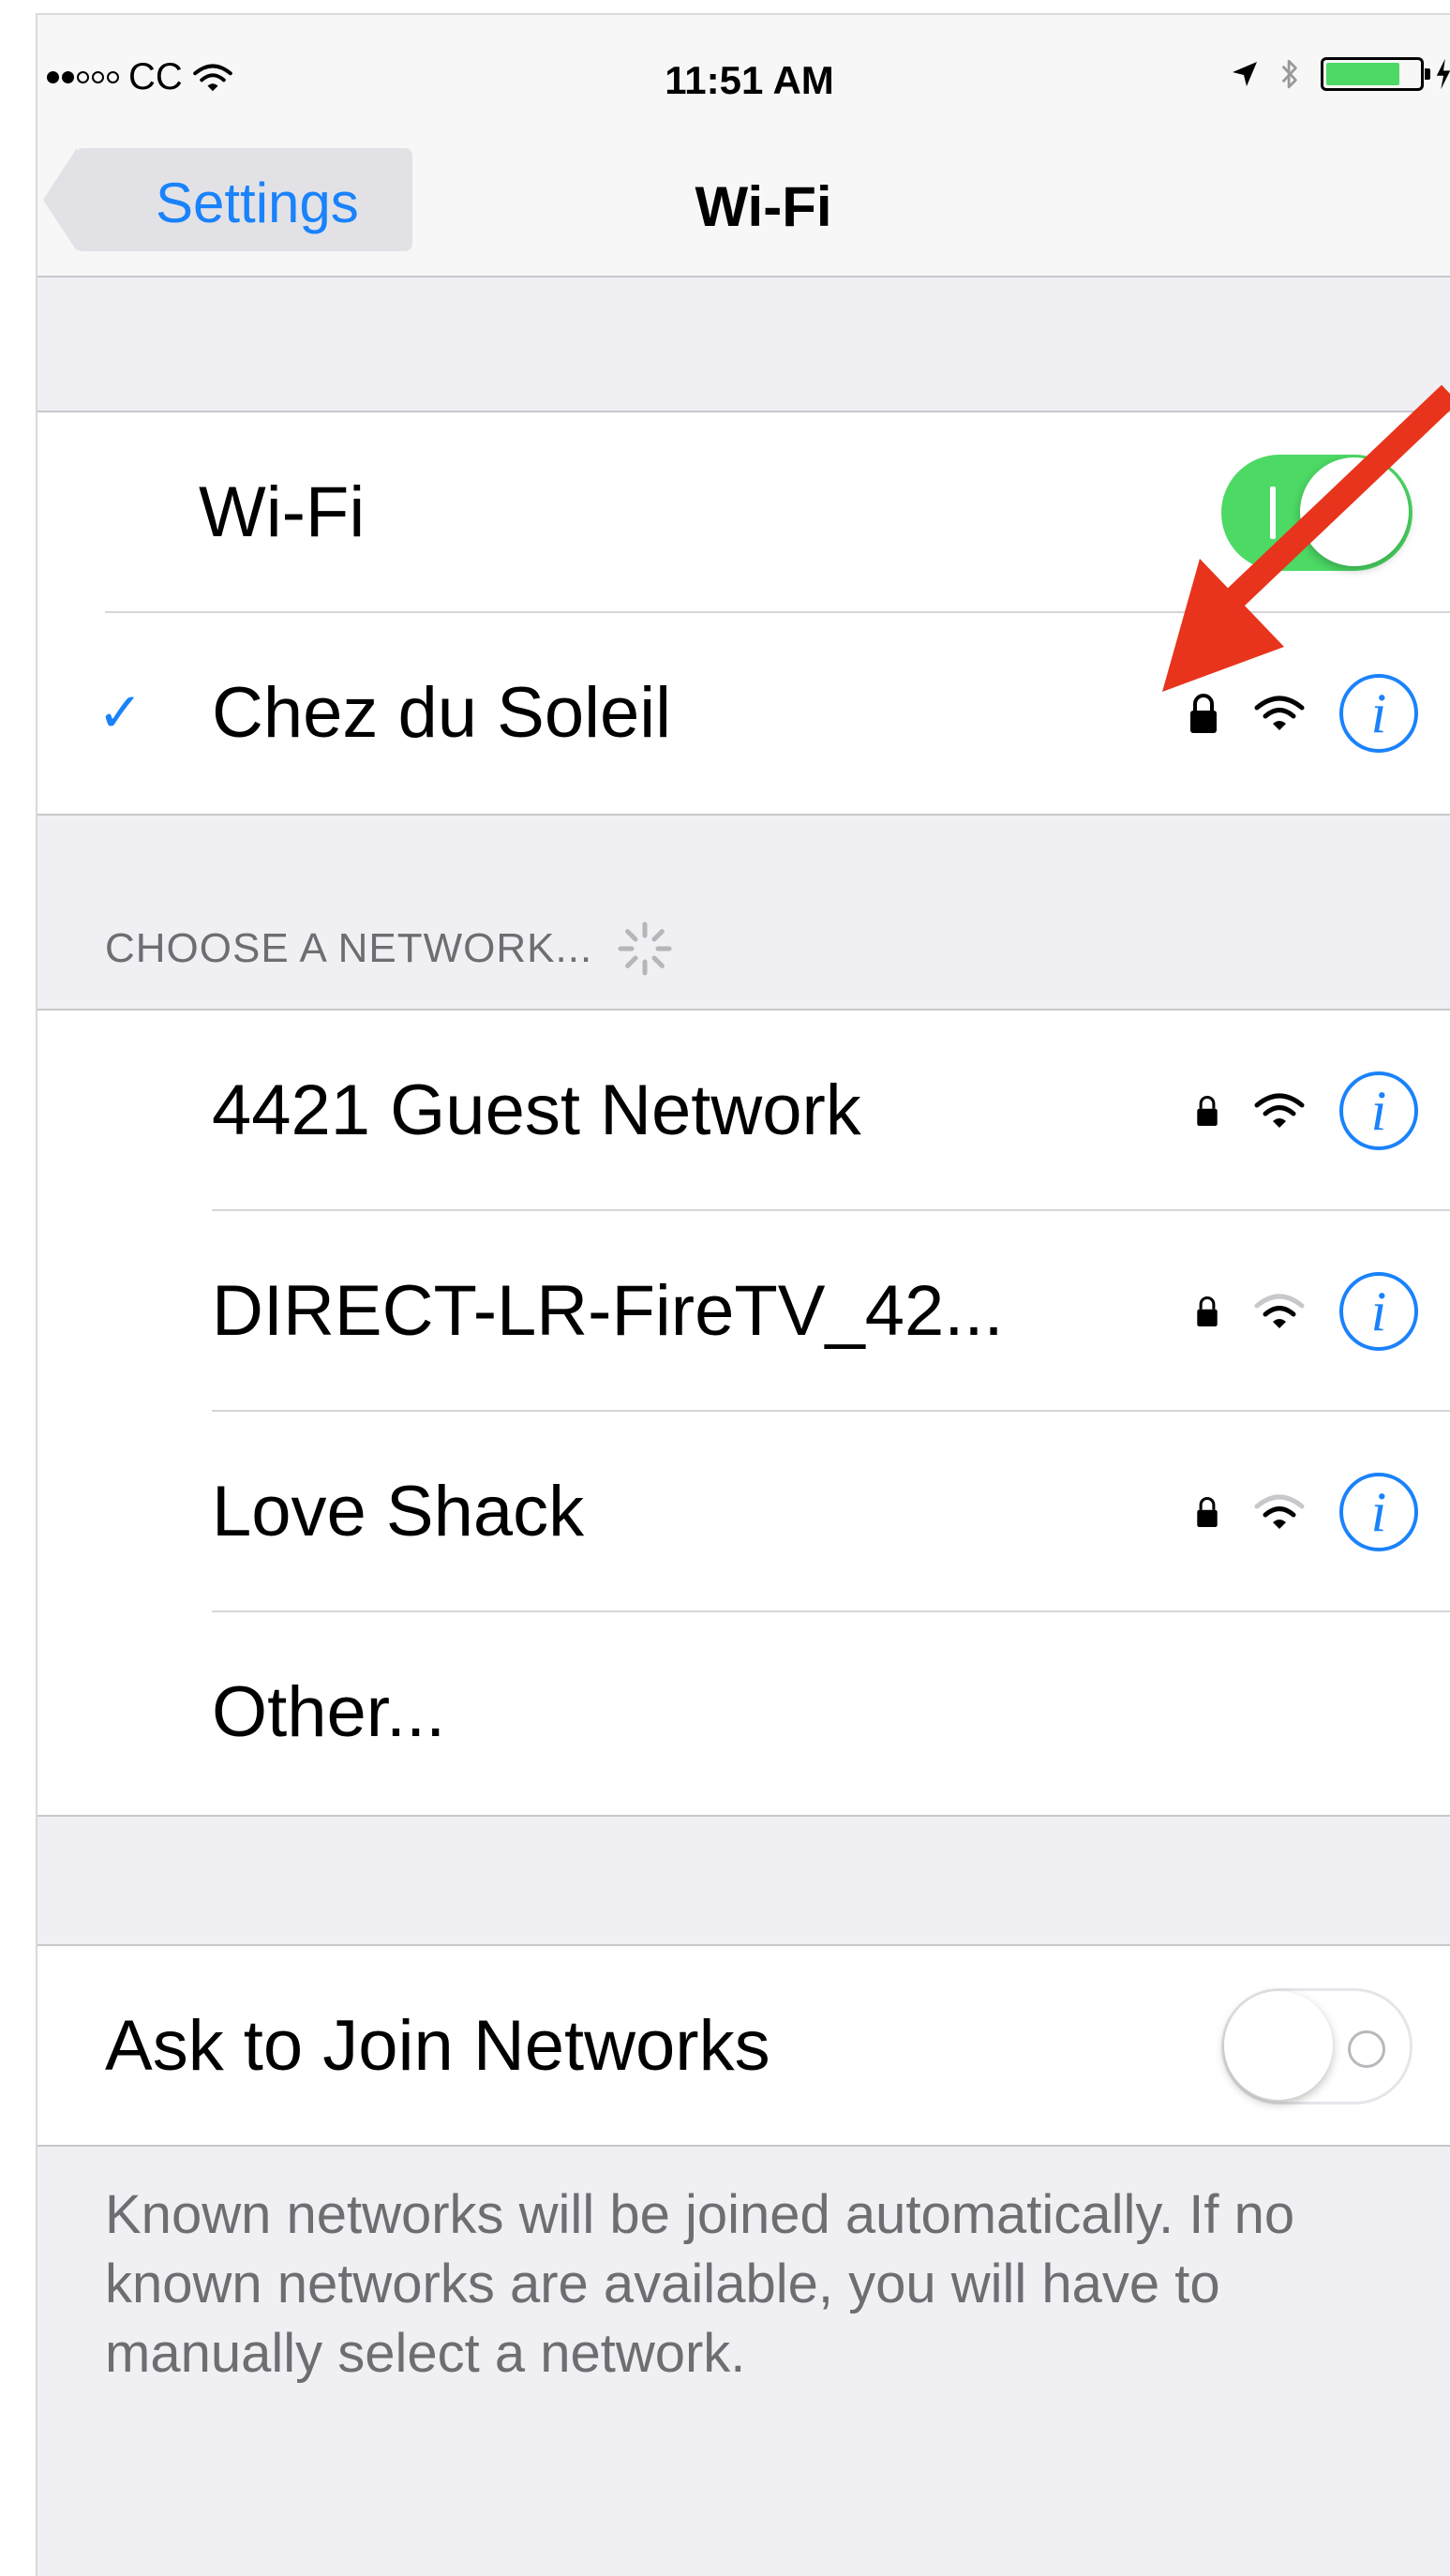 This screenshot has height=2576, width=1450. Describe the element at coordinates (1245, 74) in the screenshot. I see `location-arrow-icon` at that location.